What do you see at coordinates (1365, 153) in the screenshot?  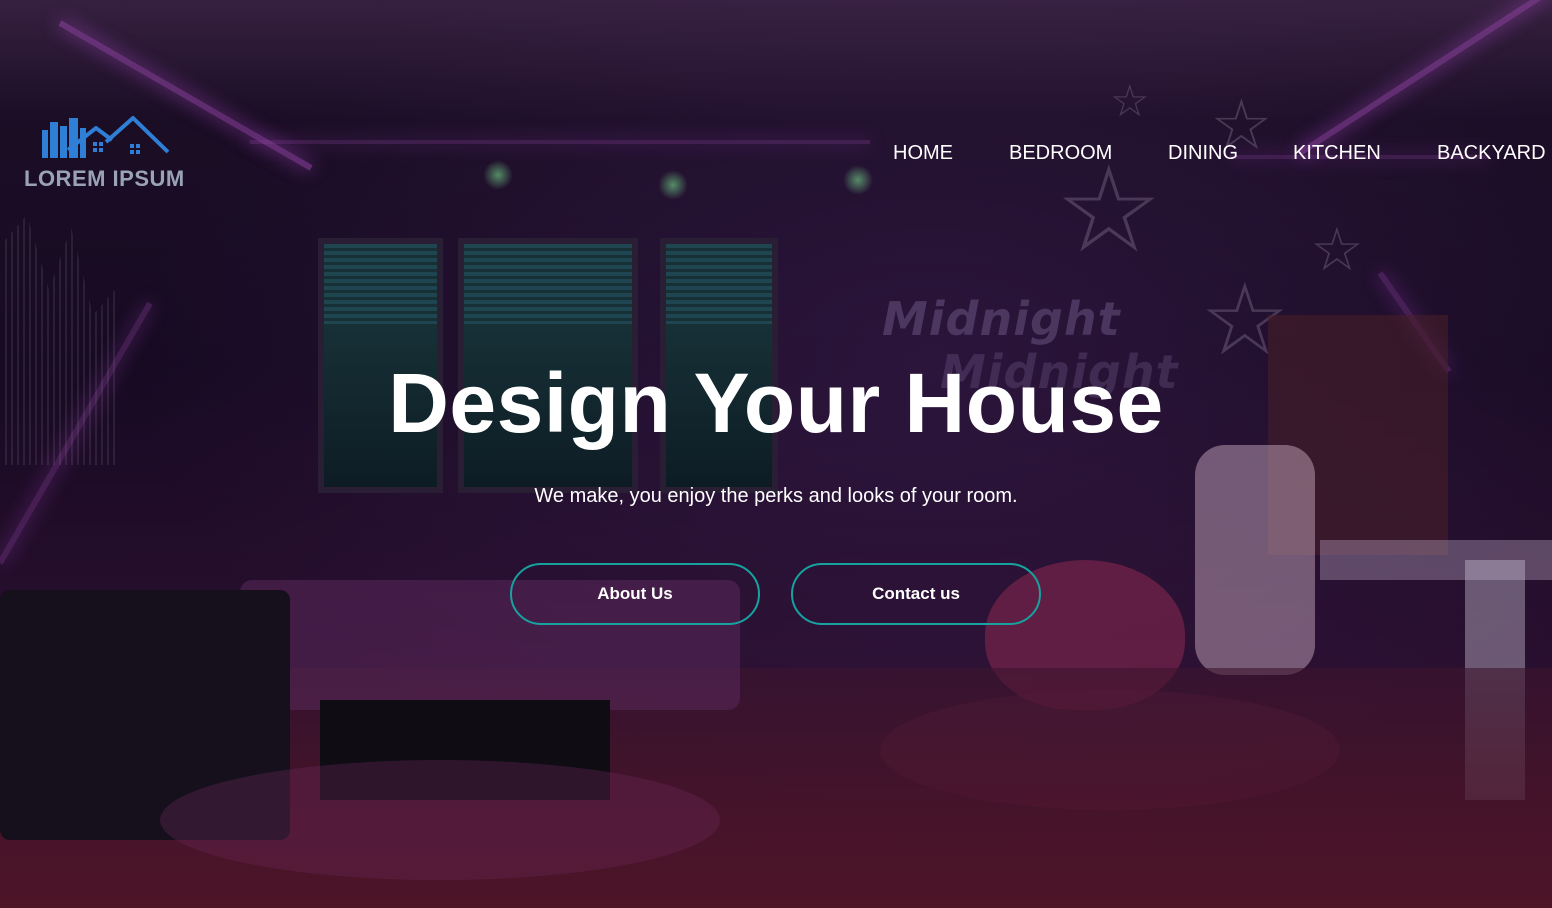 I see `nav-item-kitchen: KITCHEN` at bounding box center [1365, 153].